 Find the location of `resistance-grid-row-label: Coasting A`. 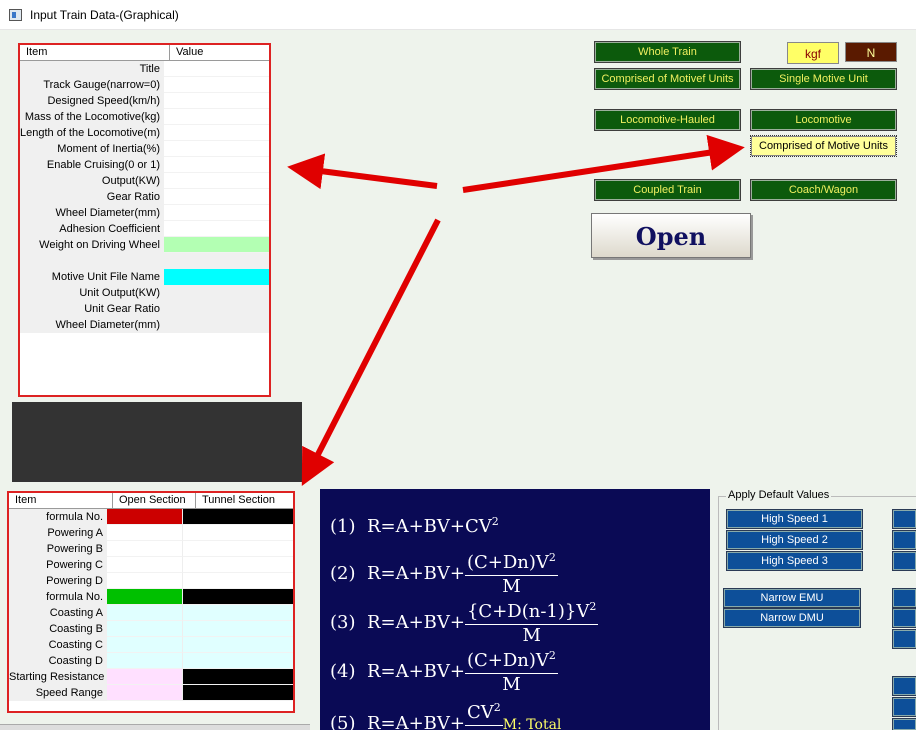

resistance-grid-row-label: Coasting A is located at coordinates (58, 613).